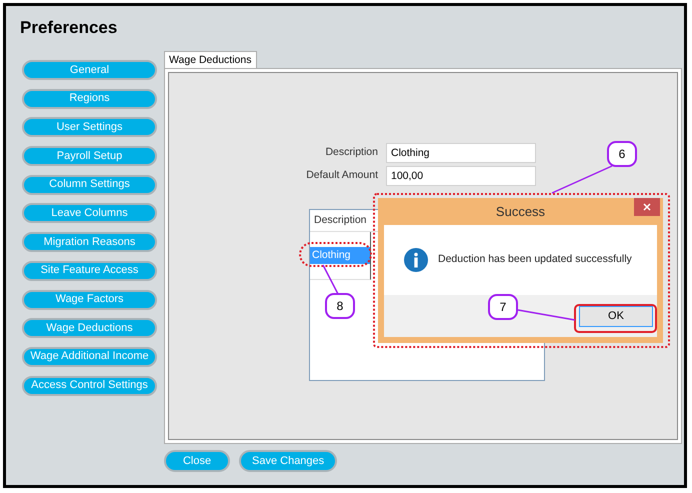 Image resolution: width=692 pixels, height=493 pixels. What do you see at coordinates (503, 307) in the screenshot?
I see `callout-number: 7` at bounding box center [503, 307].